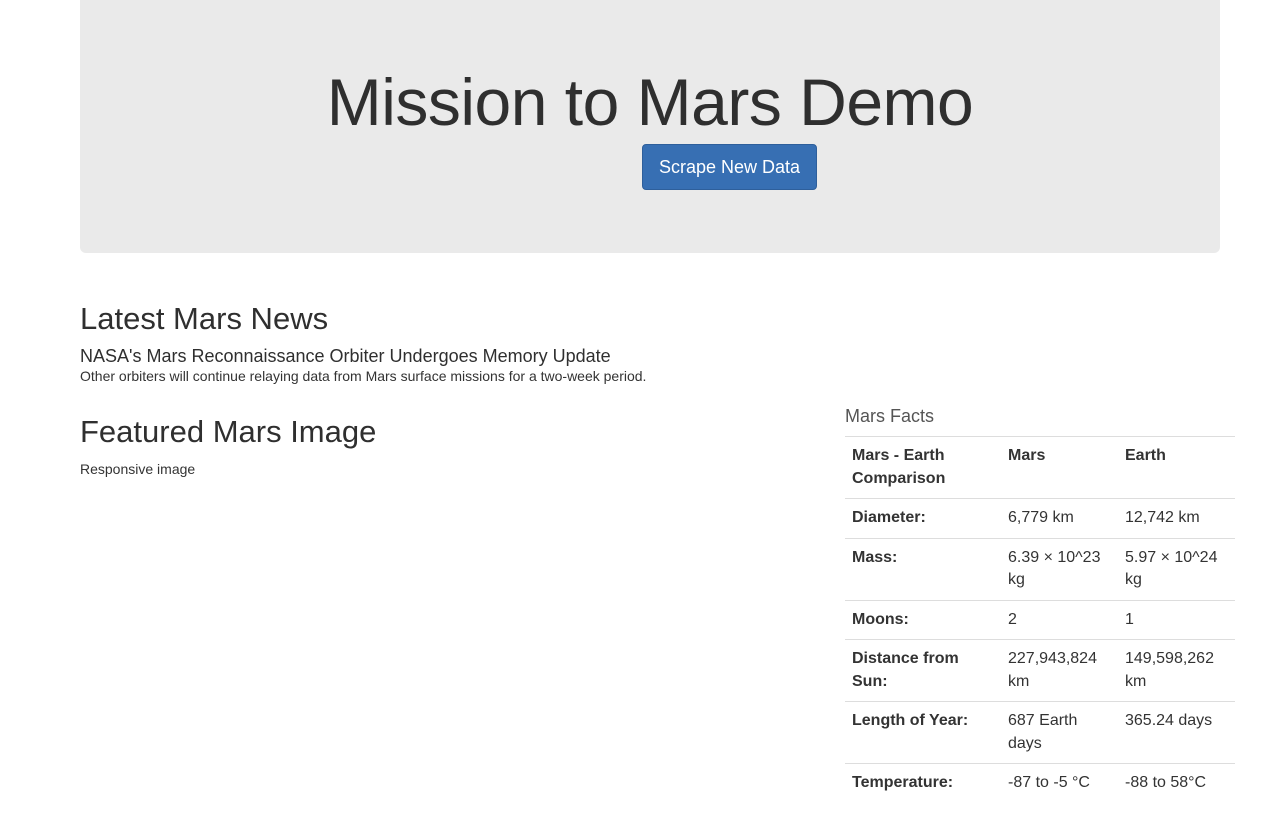  Describe the element at coordinates (650, 102) in the screenshot. I see `page-title: Mission to Mars Demo` at that location.